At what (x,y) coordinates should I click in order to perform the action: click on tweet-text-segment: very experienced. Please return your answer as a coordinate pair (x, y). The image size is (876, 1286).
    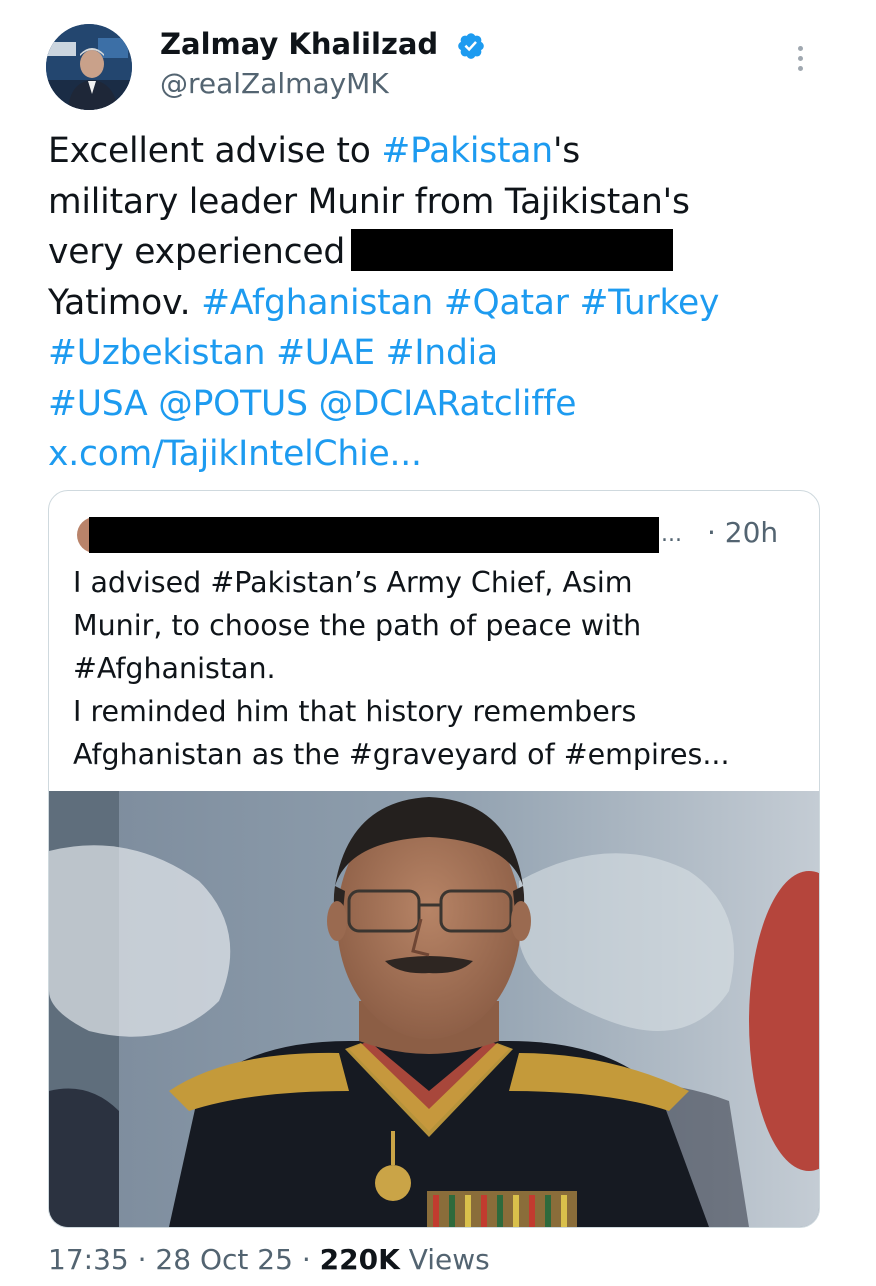
    Looking at the image, I should click on (197, 252).